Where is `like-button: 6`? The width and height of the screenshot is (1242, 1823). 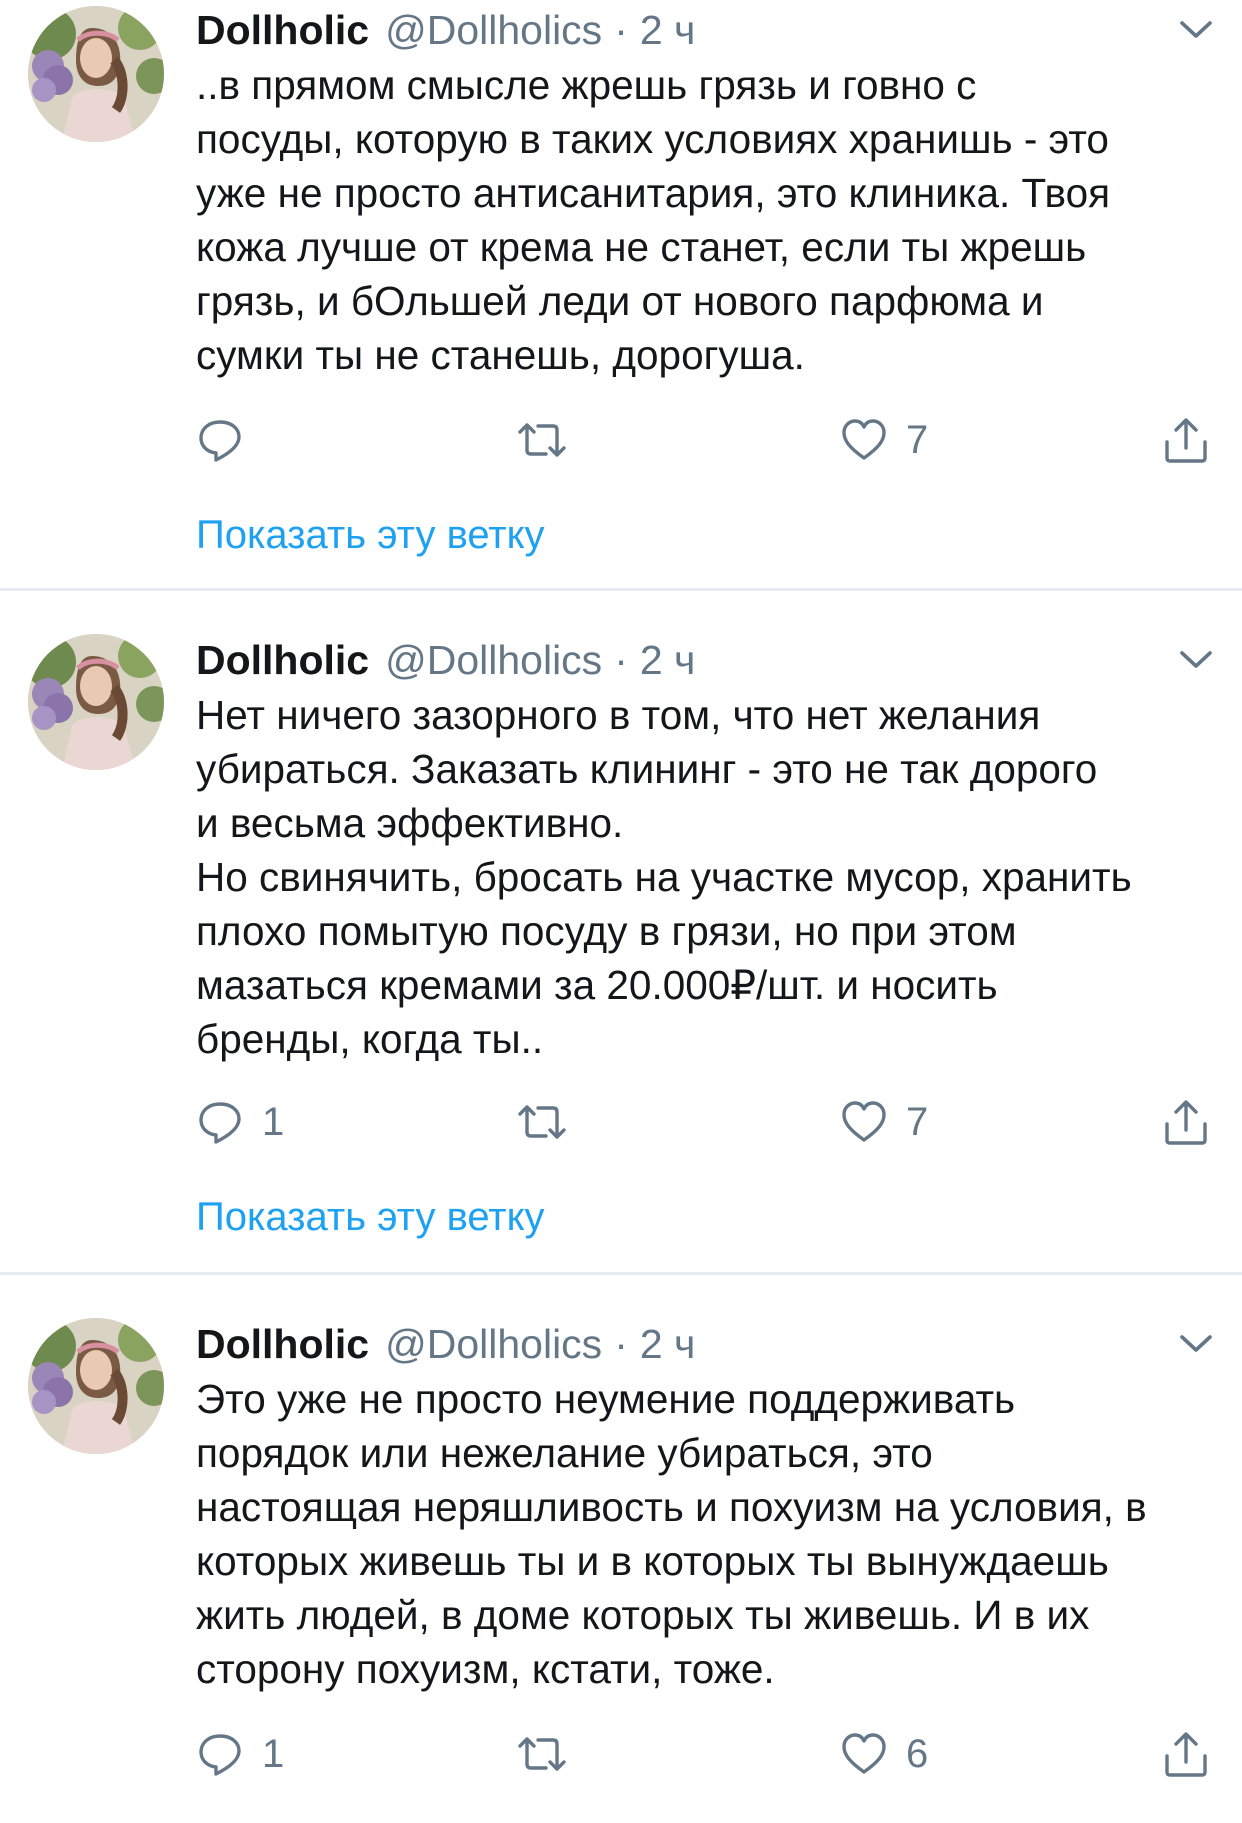
like-button: 6 is located at coordinates (884, 1754).